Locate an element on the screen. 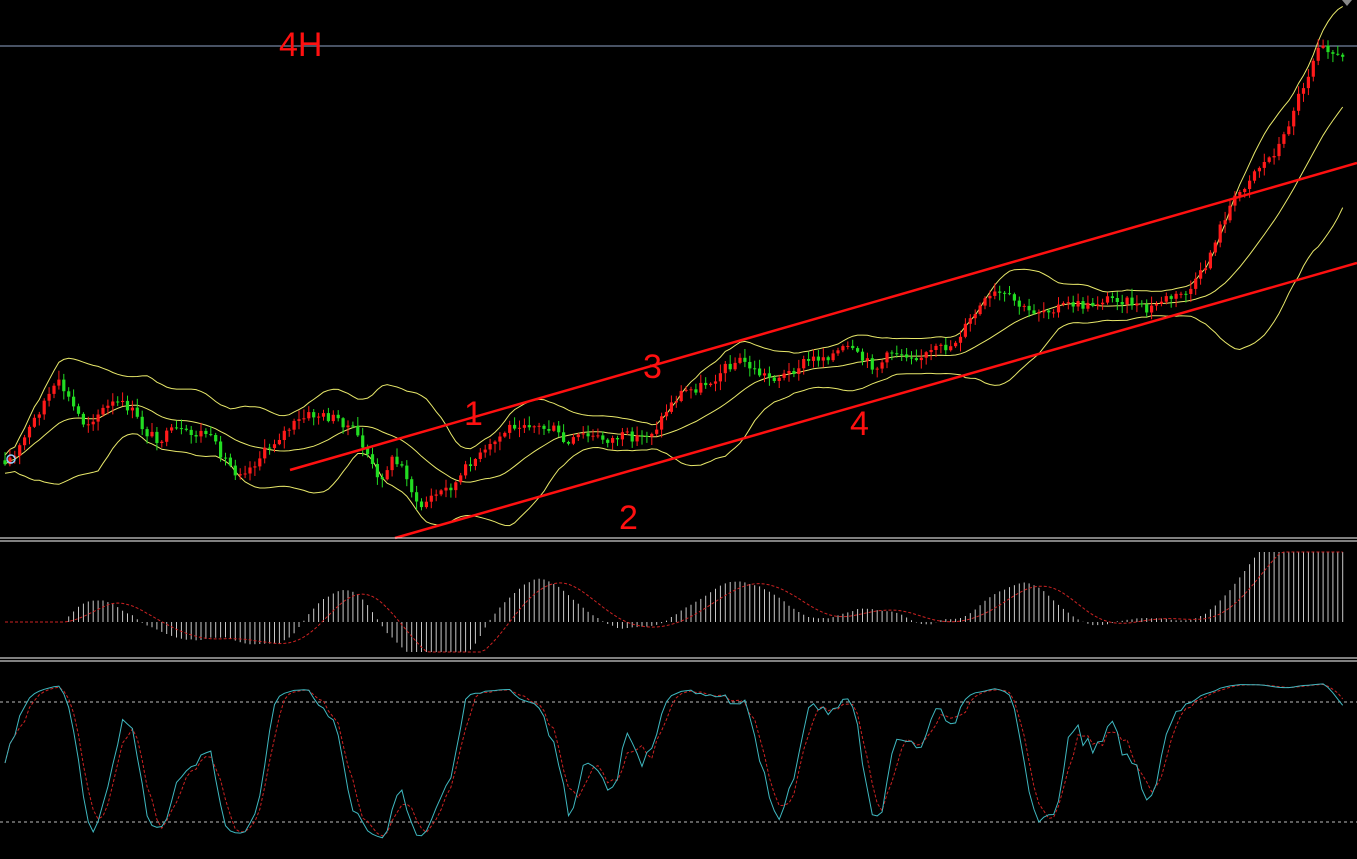 Image resolution: width=1357 pixels, height=859 pixels. timeframe-label: 4H is located at coordinates (300, 45).